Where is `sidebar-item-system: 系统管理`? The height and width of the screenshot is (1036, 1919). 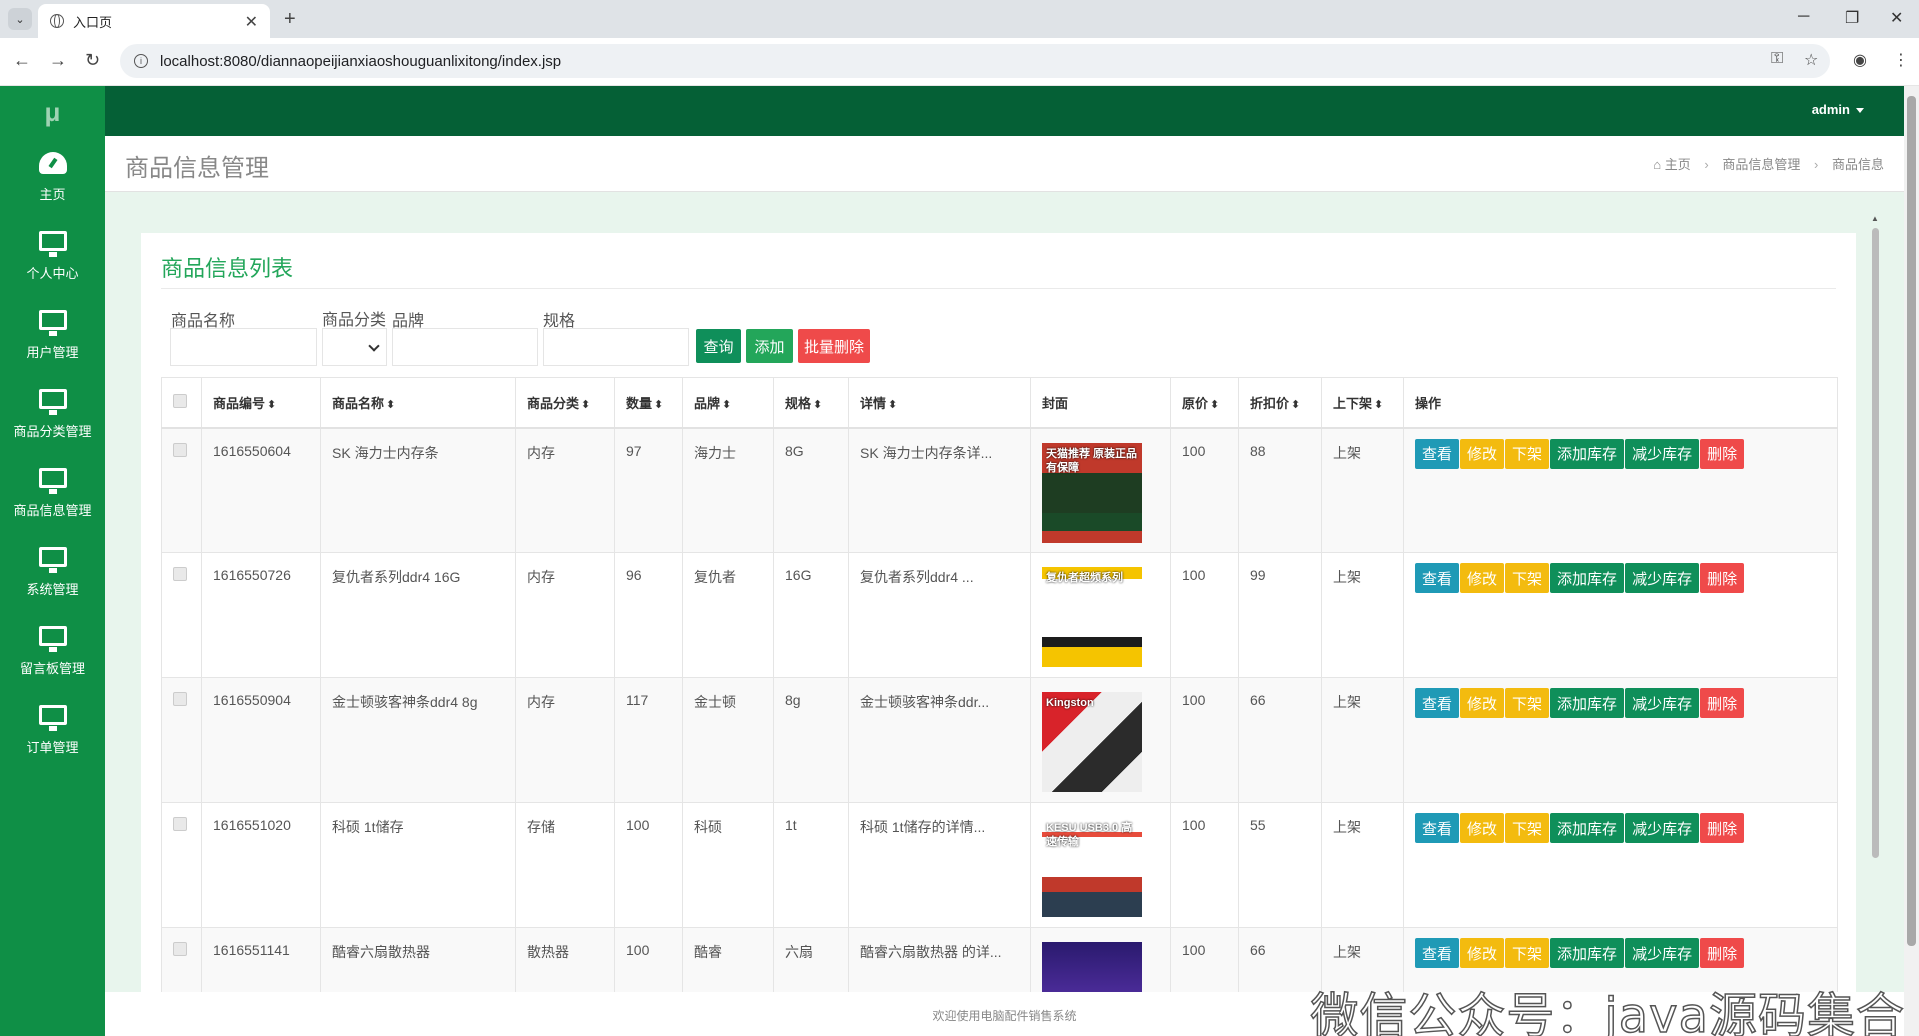
sidebar-item-system: 系统管理 is located at coordinates (52, 572).